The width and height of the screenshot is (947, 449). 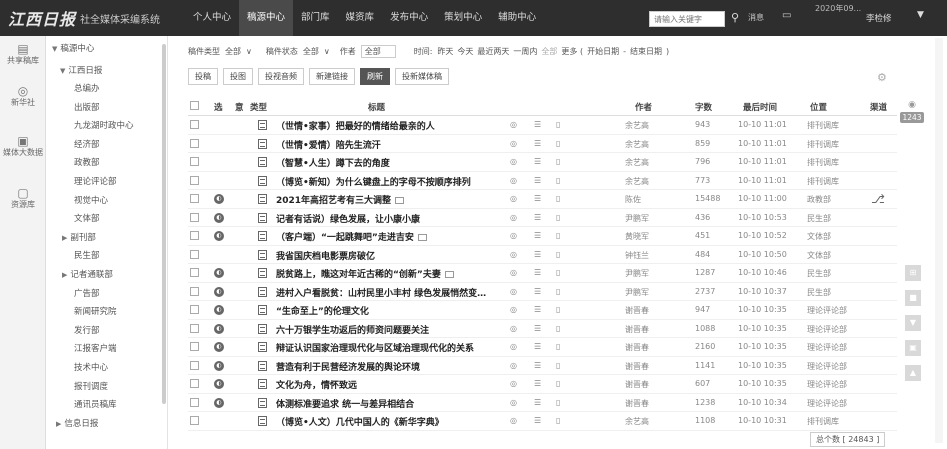 What do you see at coordinates (23, 54) in the screenshot?
I see `leftbar-item: ▤ 共享稿库` at bounding box center [23, 54].